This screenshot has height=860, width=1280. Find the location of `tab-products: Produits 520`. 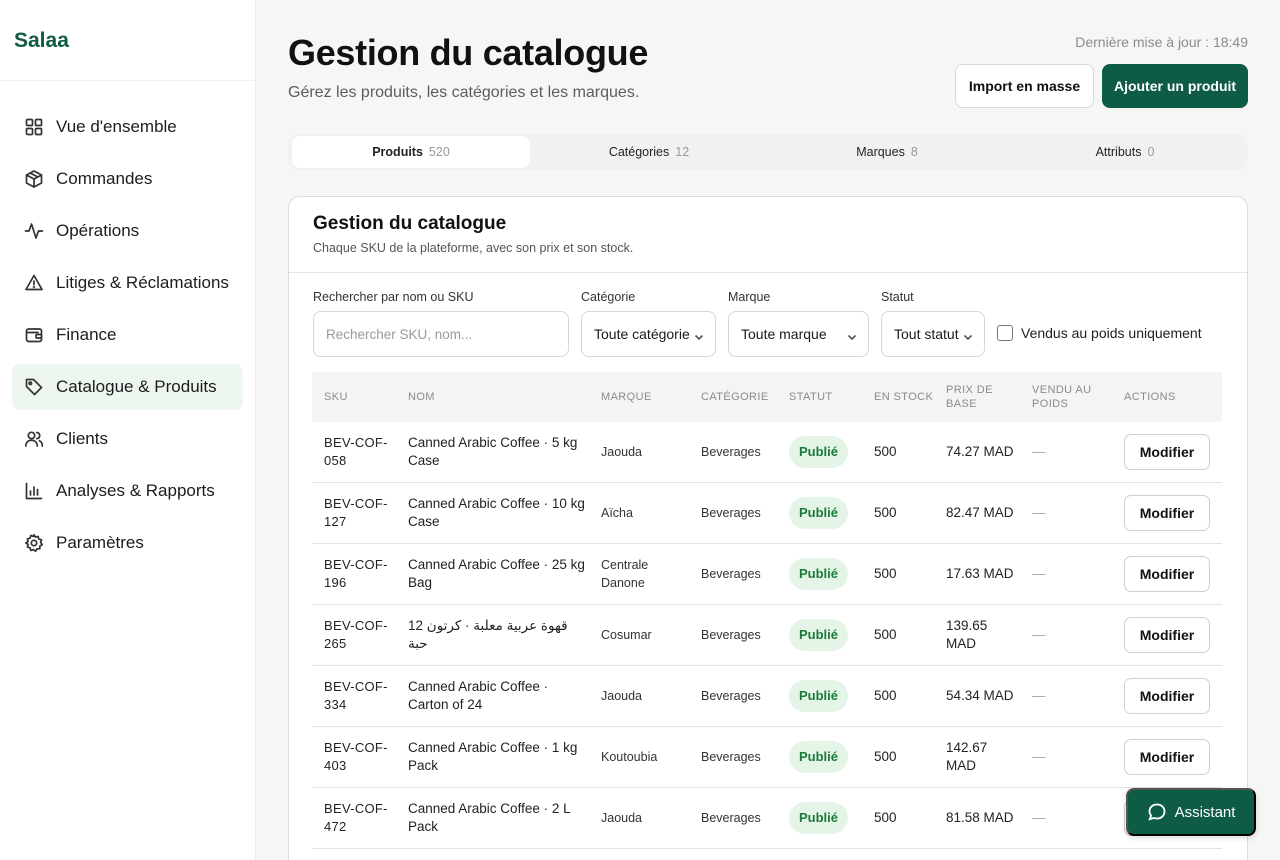

tab-products: Produits 520 is located at coordinates (411, 152).